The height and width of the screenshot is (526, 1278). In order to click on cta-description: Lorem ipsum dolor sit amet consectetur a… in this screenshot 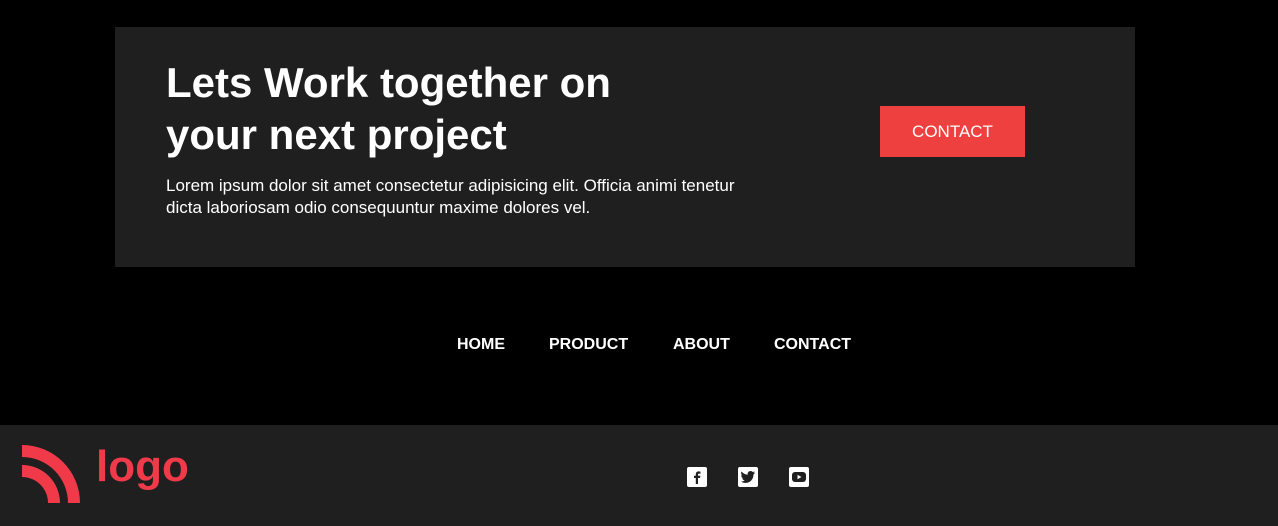, I will do `click(486, 197)`.